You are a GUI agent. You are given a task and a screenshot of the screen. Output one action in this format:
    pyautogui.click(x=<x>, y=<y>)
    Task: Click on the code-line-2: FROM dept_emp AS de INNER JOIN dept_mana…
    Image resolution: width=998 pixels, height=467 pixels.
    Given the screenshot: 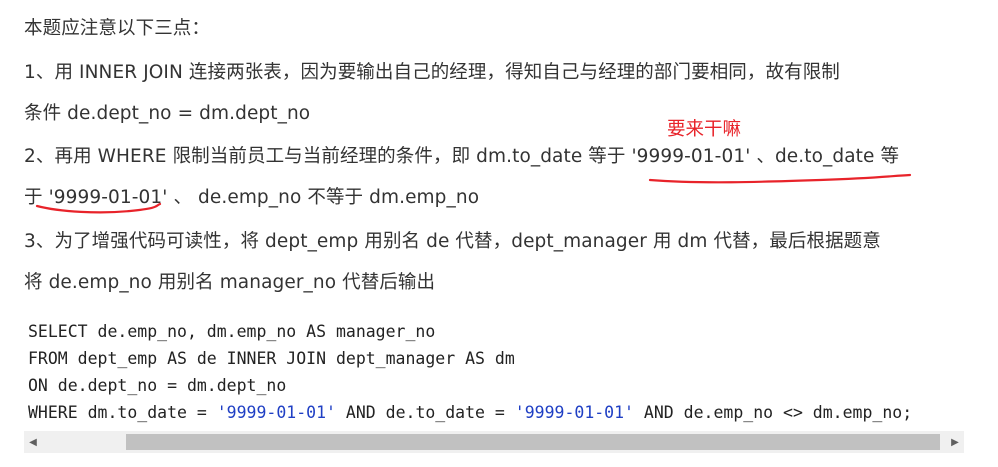 What is the action you would take?
    pyautogui.click(x=271, y=358)
    